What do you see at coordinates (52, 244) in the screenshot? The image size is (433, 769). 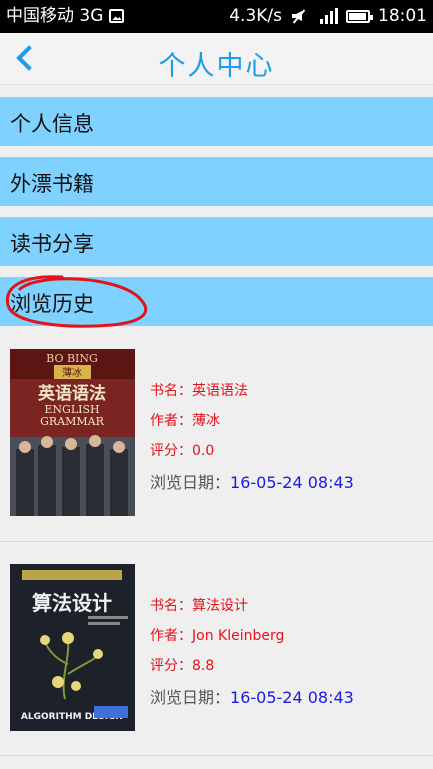 I see `menu-item-label: 读书分享` at bounding box center [52, 244].